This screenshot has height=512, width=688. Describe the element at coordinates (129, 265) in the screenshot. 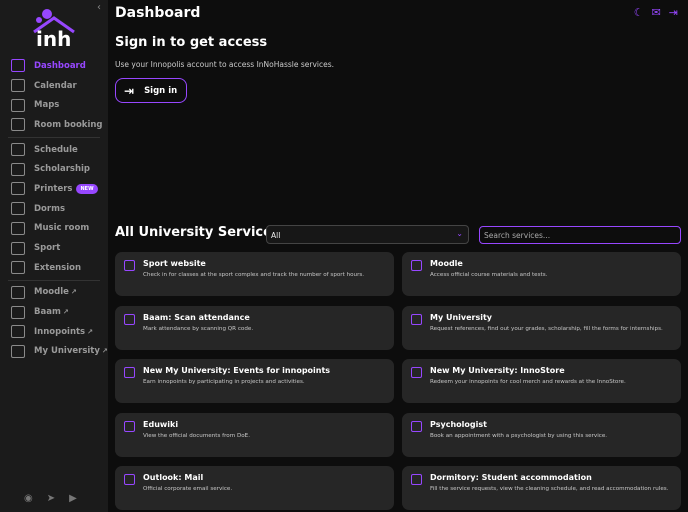

I see `sport-icon` at that location.